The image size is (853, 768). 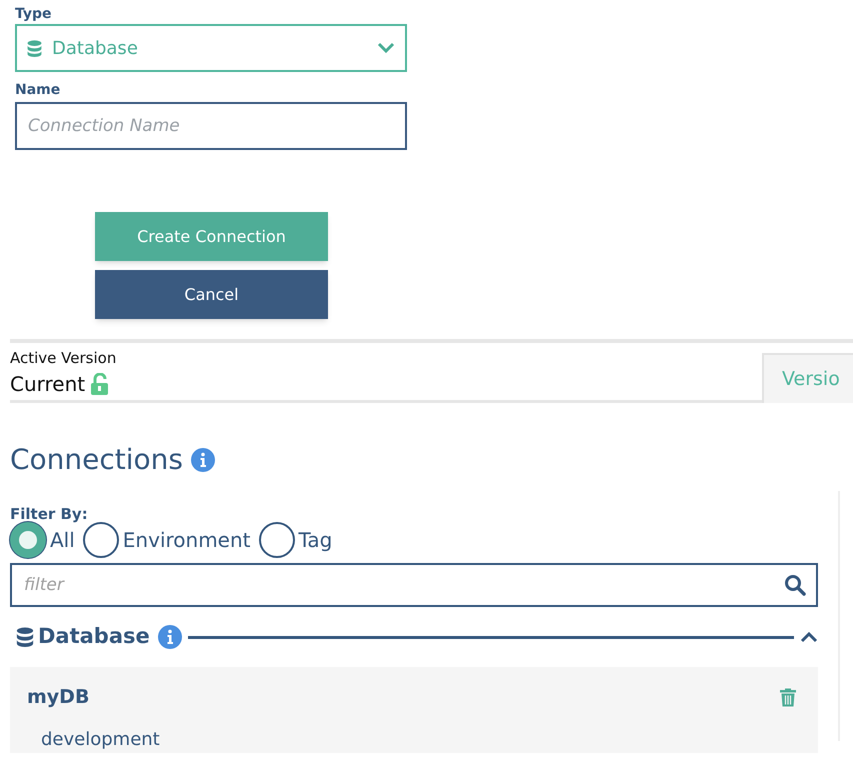 I want to click on field-label: Type, so click(x=34, y=14).